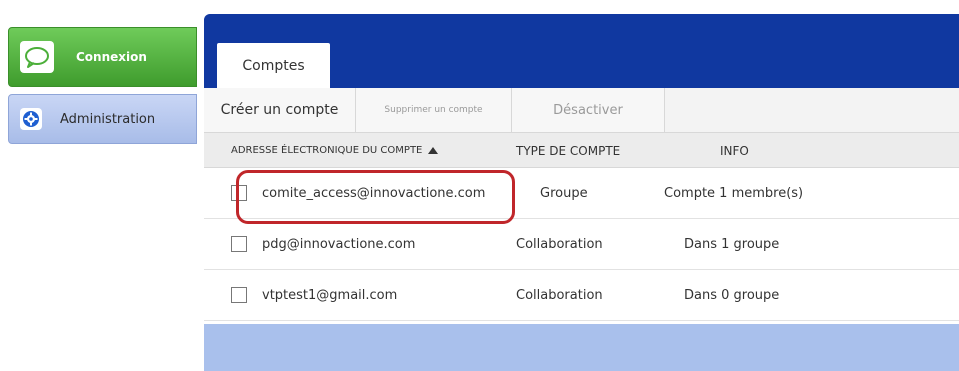 The height and width of the screenshot is (371, 959). I want to click on account-info: Compte 1 membre(s), so click(734, 193).